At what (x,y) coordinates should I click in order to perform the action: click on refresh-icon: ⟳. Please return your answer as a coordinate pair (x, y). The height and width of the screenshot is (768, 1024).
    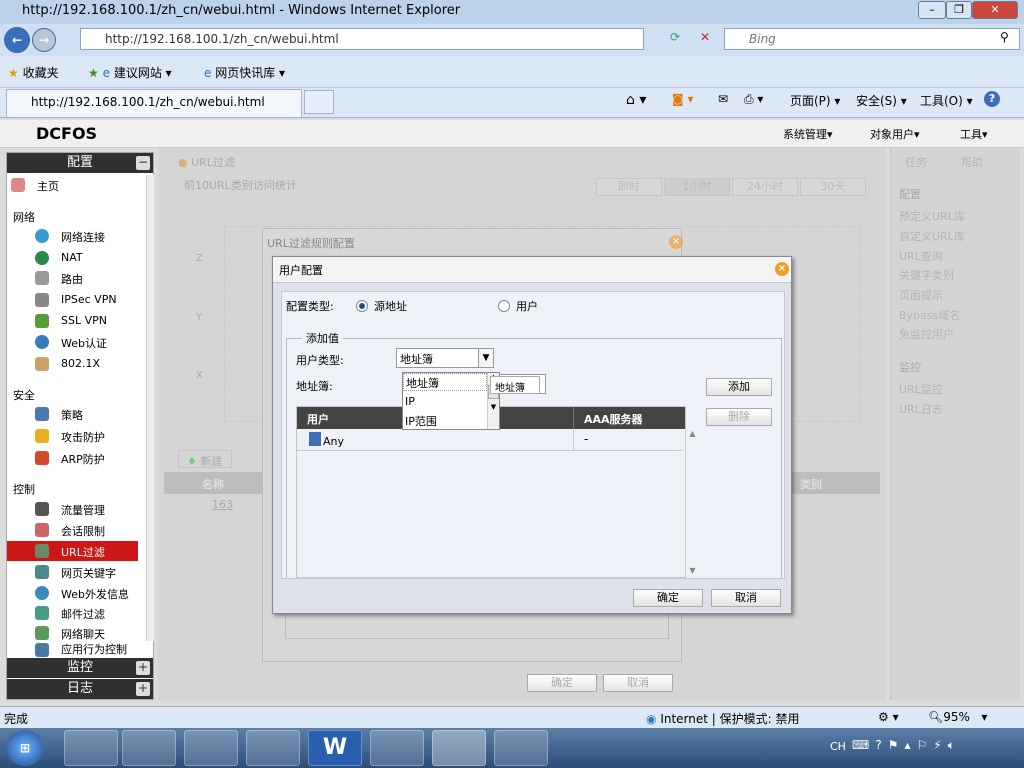
    Looking at the image, I should click on (675, 37).